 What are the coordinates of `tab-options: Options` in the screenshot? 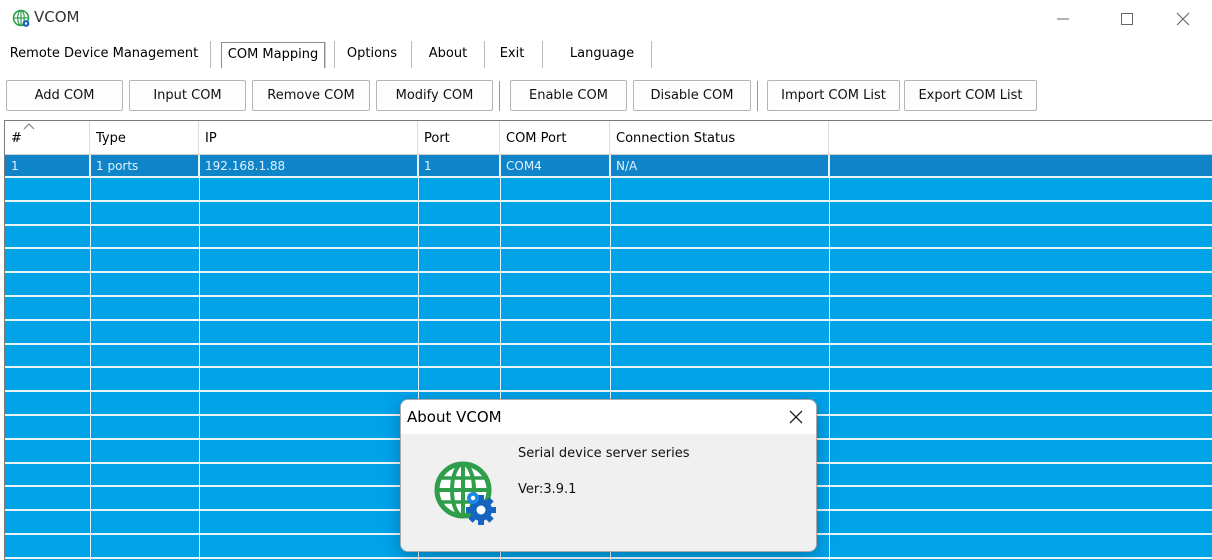 It's located at (372, 55).